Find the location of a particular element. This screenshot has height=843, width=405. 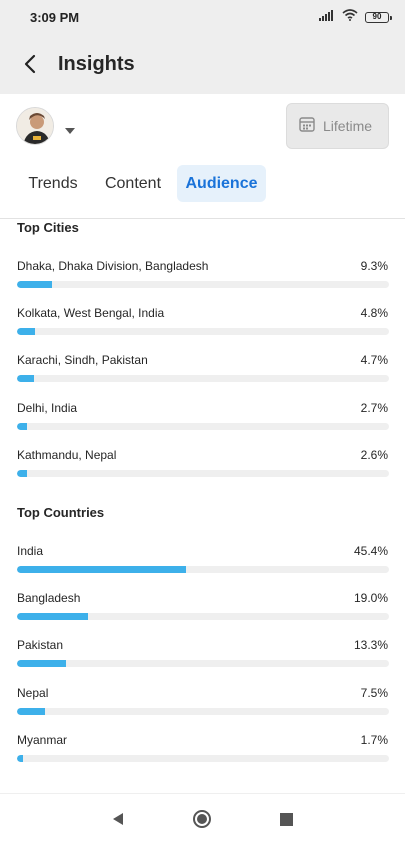

status-bar: 3:09 PM 90 is located at coordinates (202, 17).